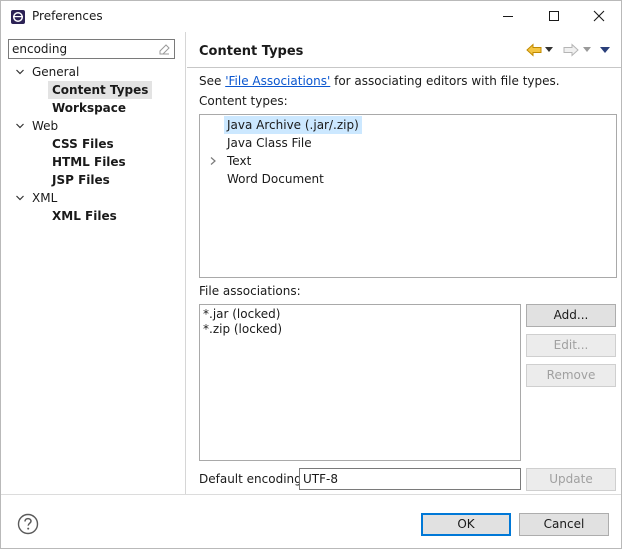 The image size is (622, 549). I want to click on history-nav, so click(569, 50).